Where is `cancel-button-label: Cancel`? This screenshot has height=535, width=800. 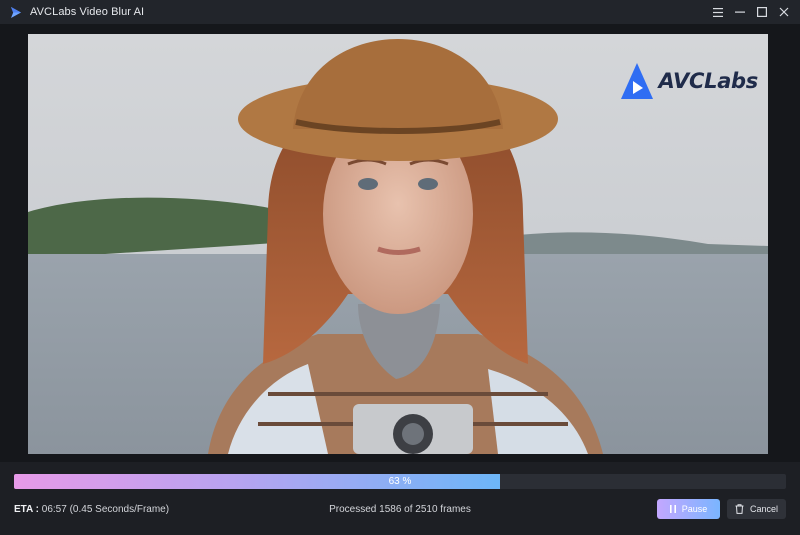
cancel-button-label: Cancel is located at coordinates (763, 509).